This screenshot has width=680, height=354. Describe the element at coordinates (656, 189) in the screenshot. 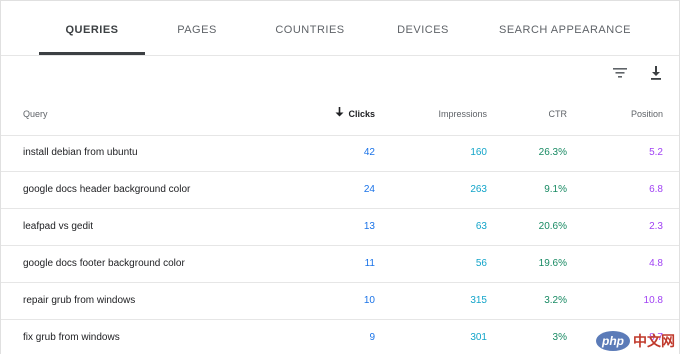

I see `position-cell: 6.8` at that location.